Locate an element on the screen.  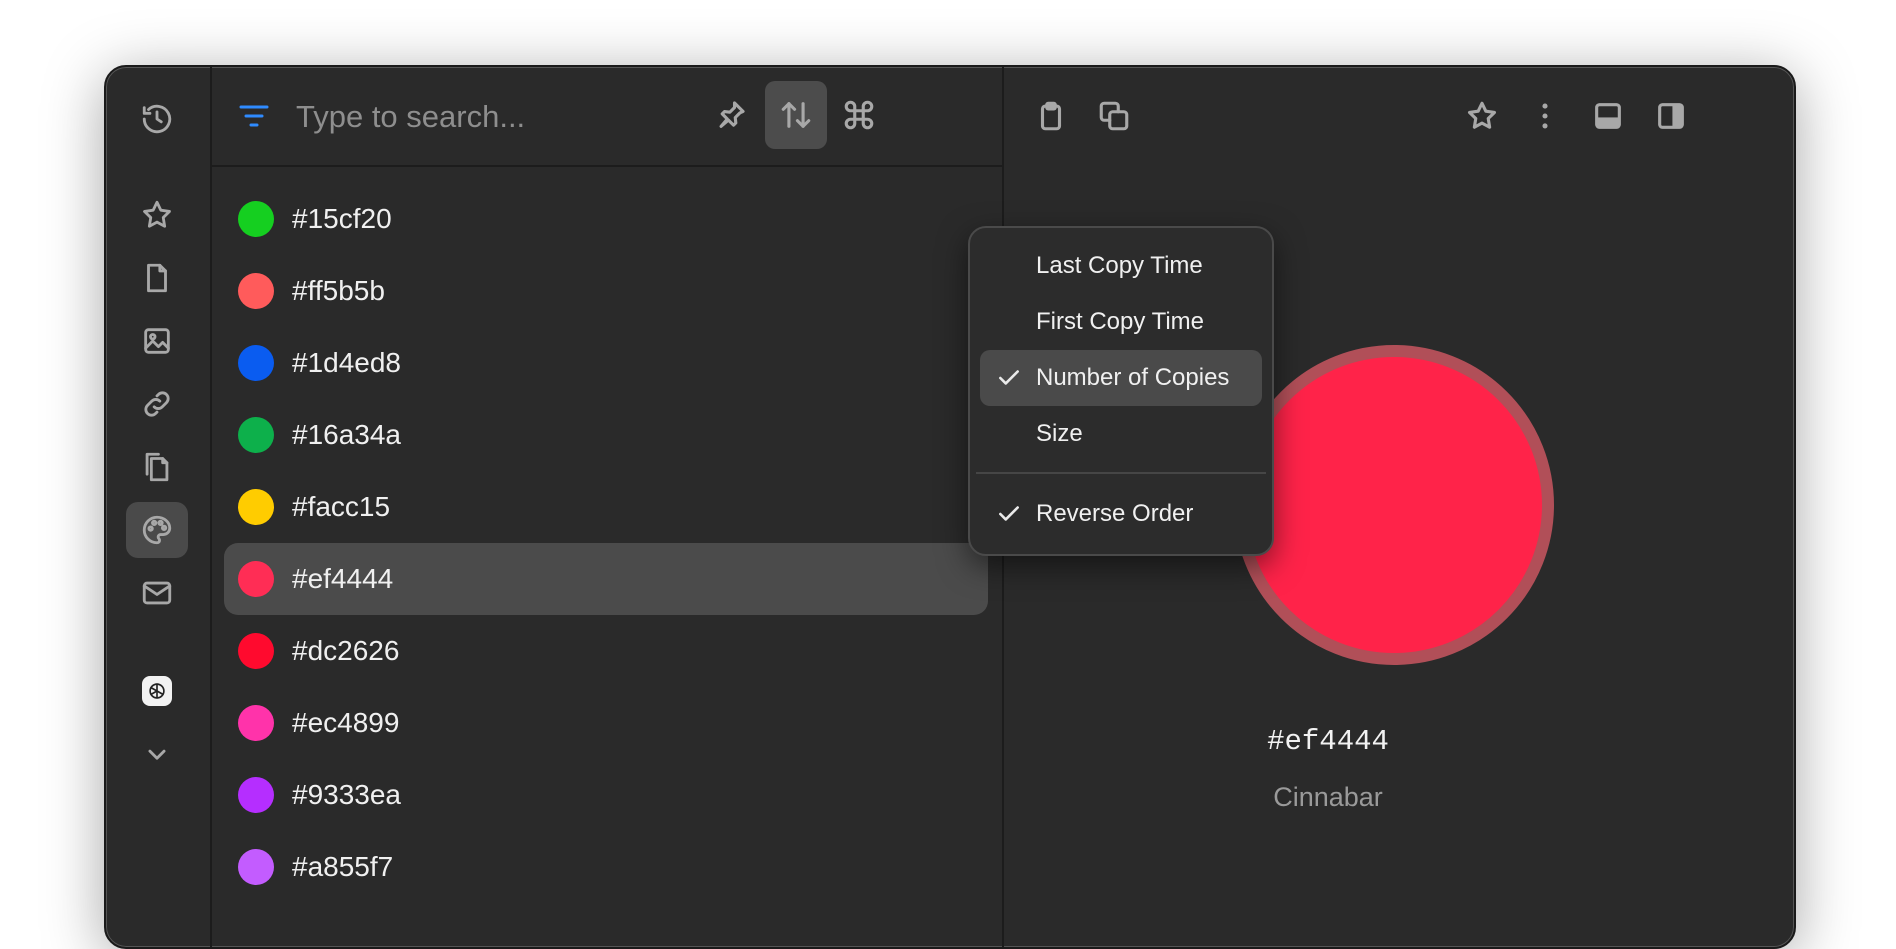
mail-icon is located at coordinates (157, 593).